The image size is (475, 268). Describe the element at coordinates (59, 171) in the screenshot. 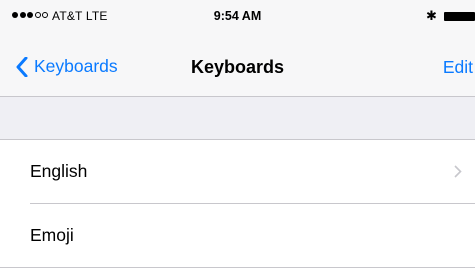

I see `list-item-label: English` at that location.